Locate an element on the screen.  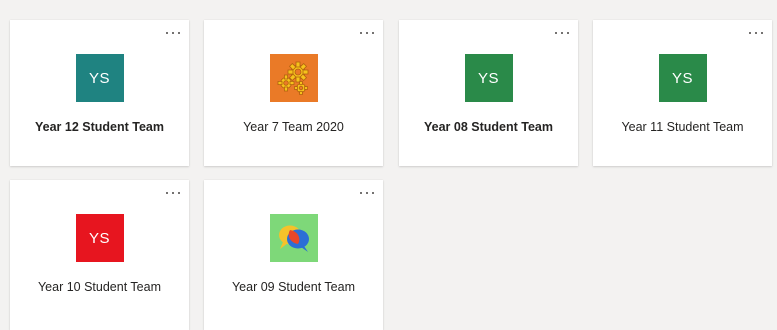
team-card-year-09: Year 09 Student Team is located at coordinates (293, 255).